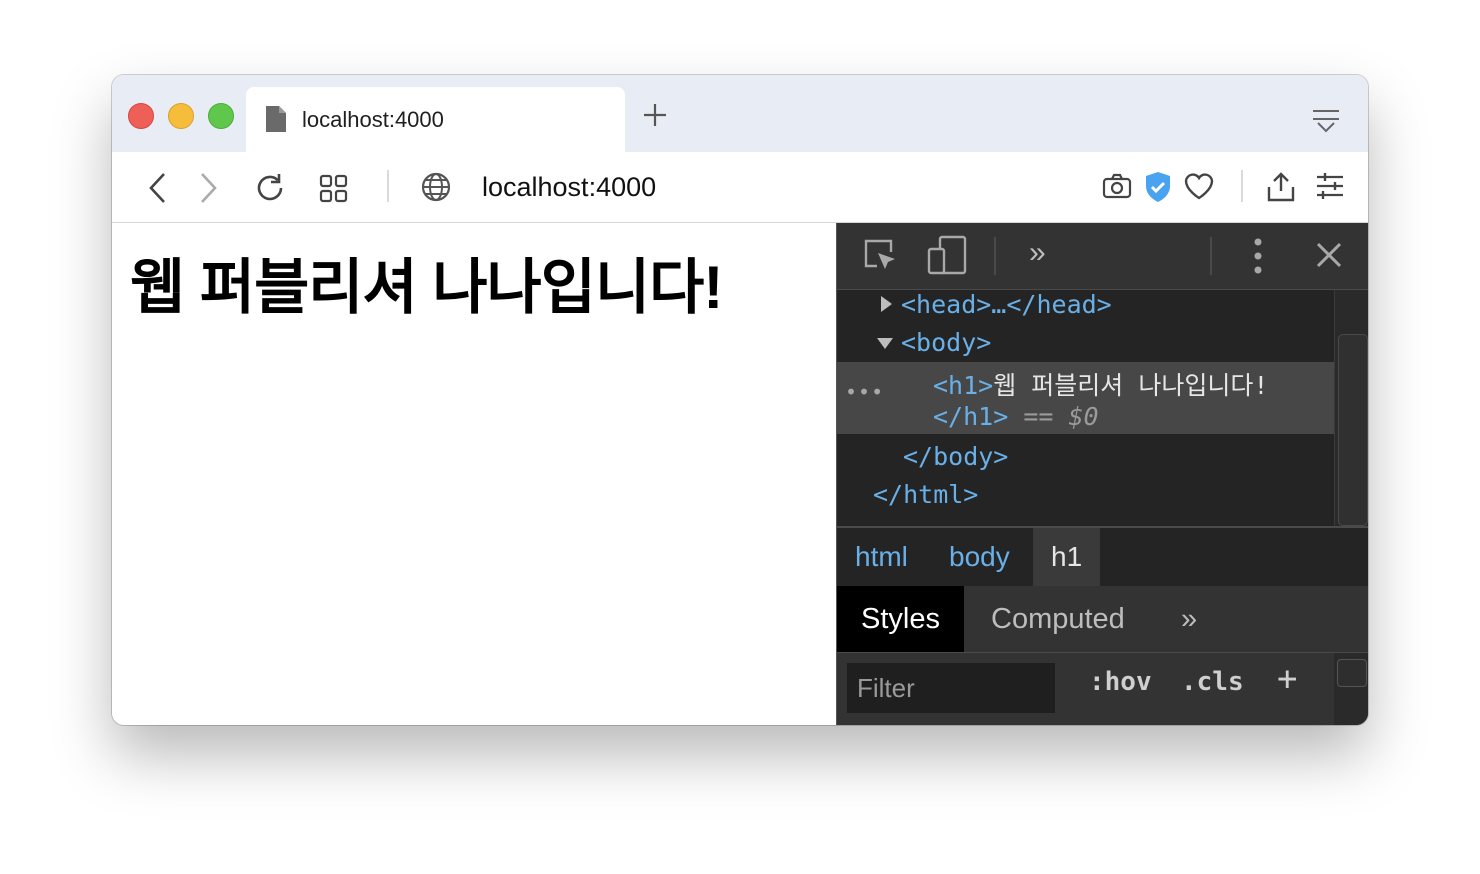 Image resolution: width=1480 pixels, height=874 pixels. I want to click on reload-icon, so click(271, 190).